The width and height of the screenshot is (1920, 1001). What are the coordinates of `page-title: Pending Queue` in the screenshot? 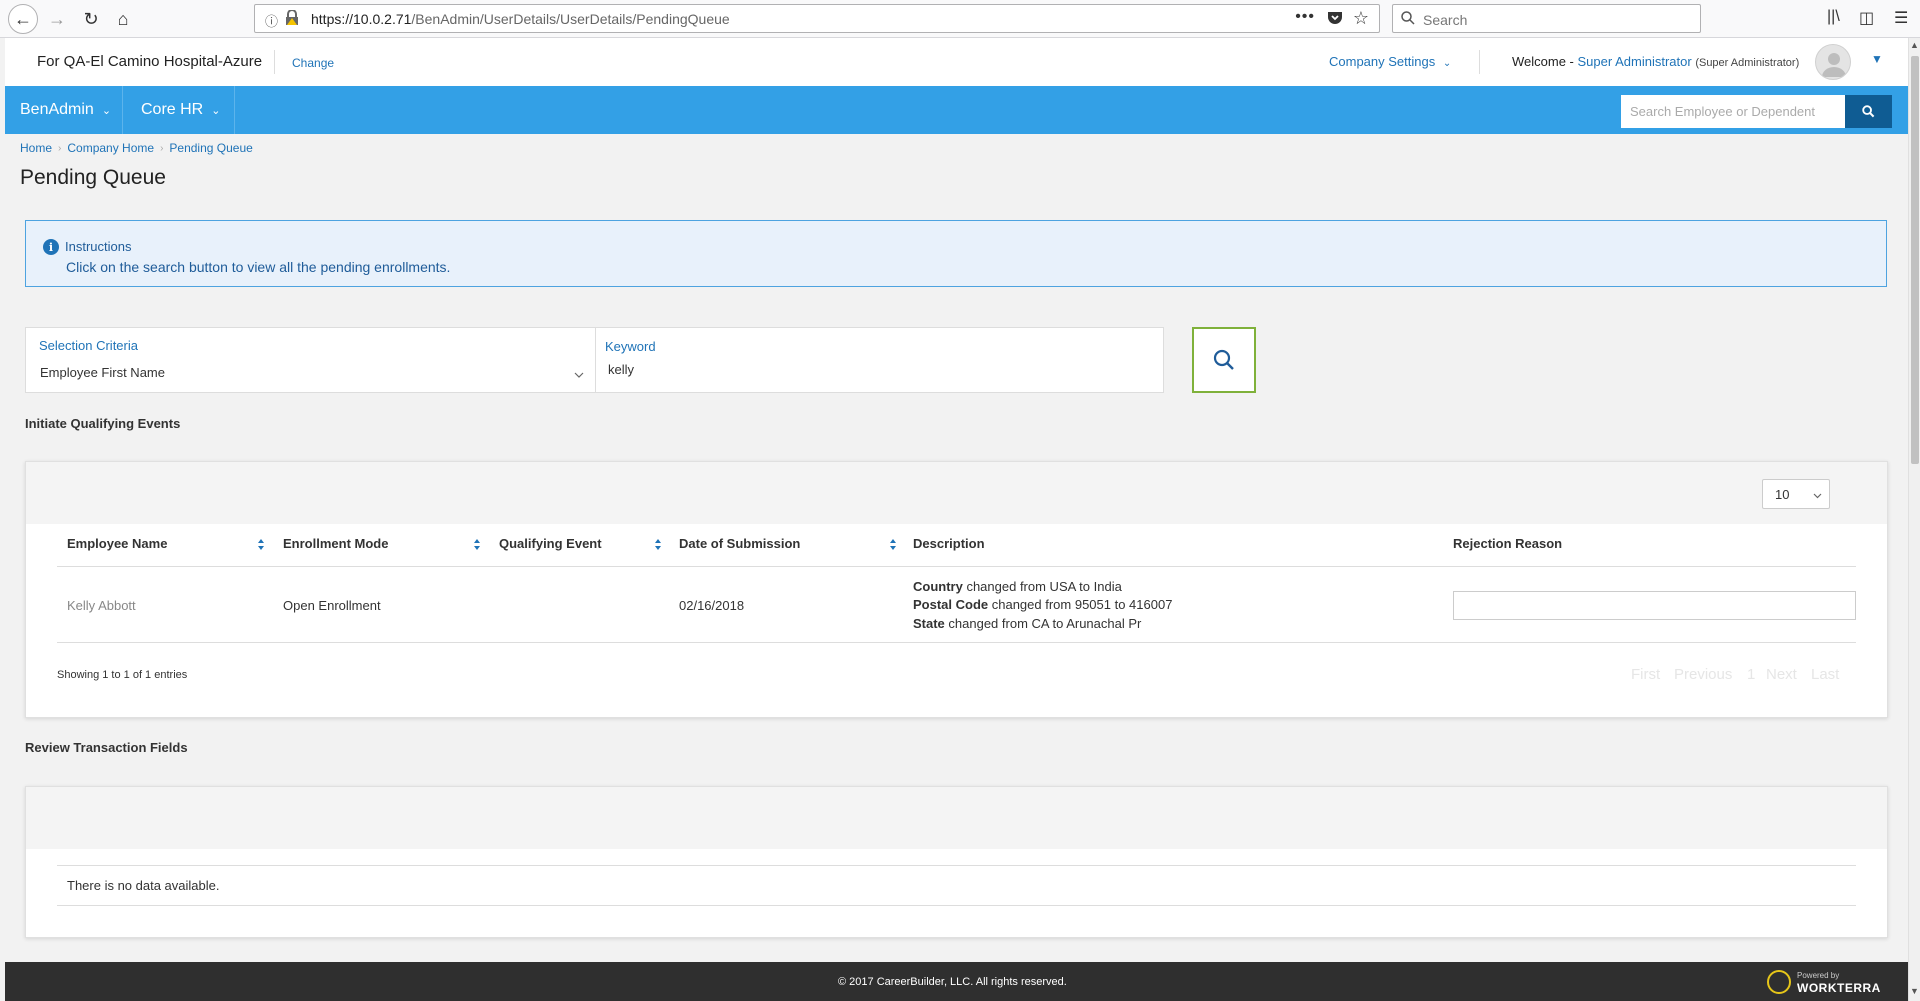 It's located at (93, 177).